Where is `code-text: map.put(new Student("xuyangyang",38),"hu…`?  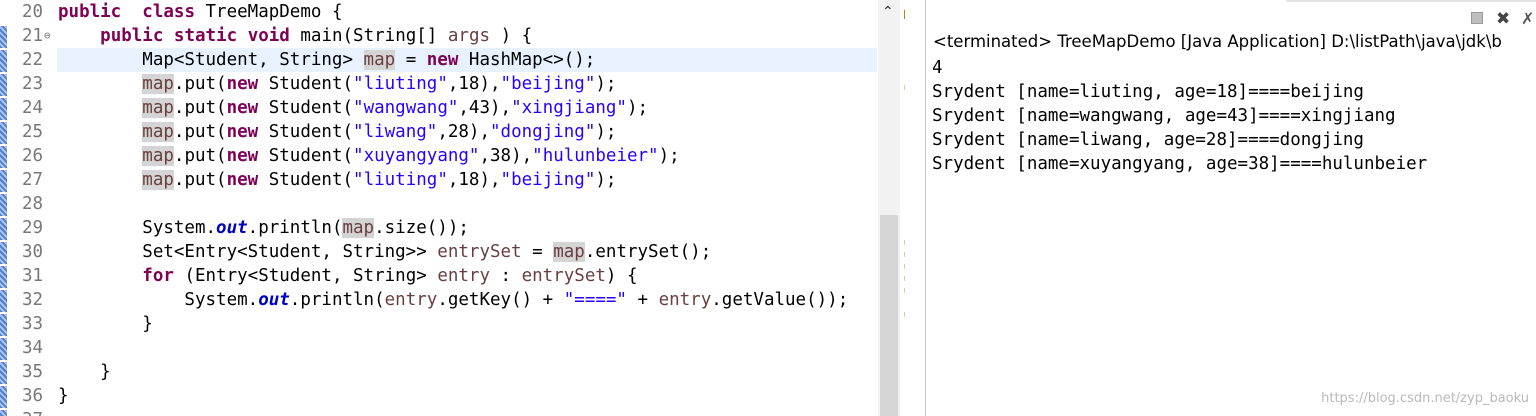 code-text: map.put(new Student("xuyangyang",38),"hu… is located at coordinates (369, 156).